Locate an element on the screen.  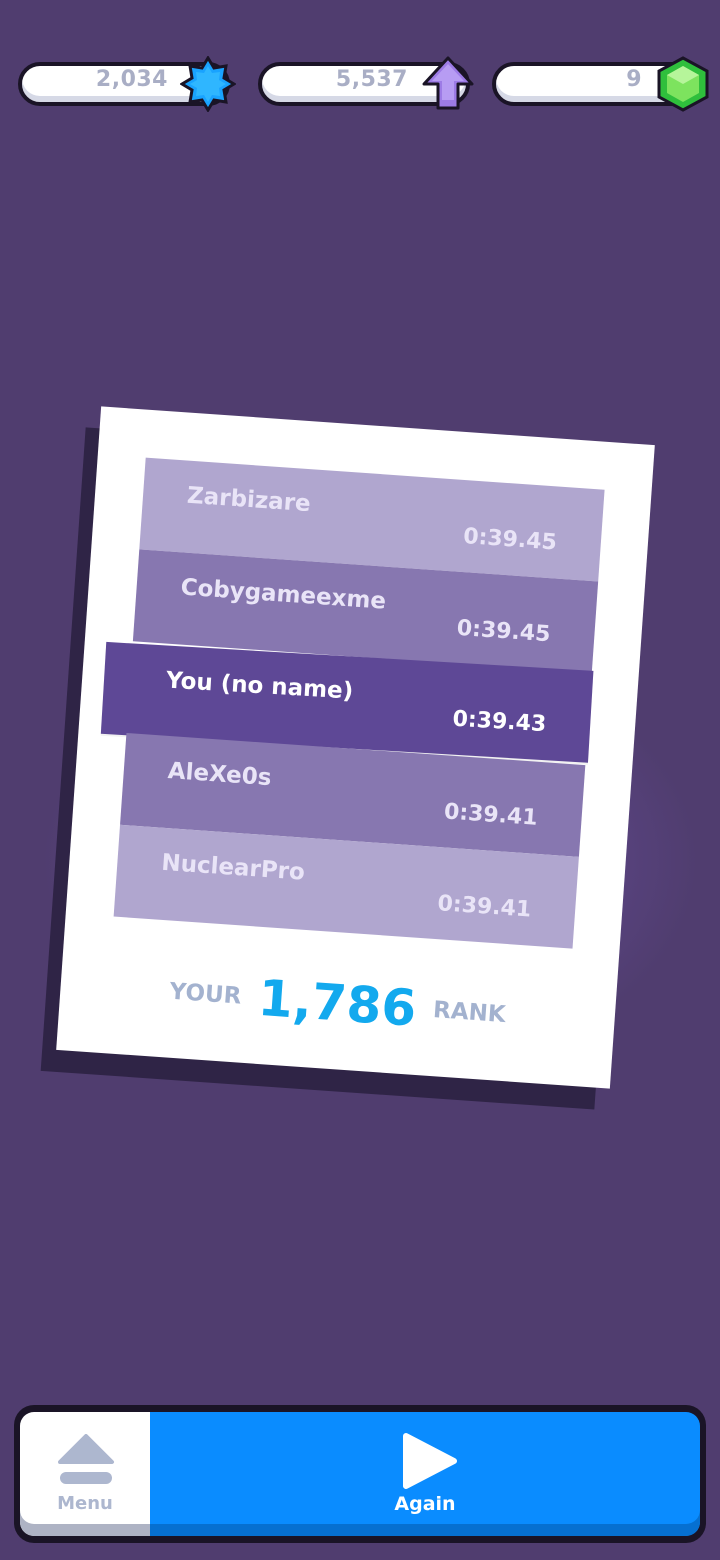
rank-prefix: YOUR is located at coordinates (205, 994).